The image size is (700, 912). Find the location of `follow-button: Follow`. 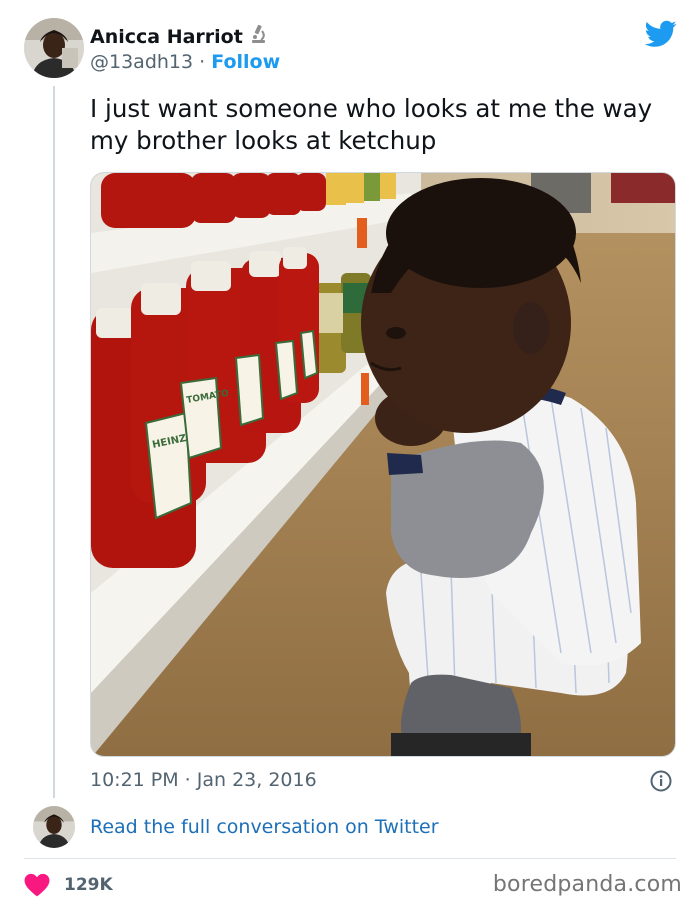

follow-button: Follow is located at coordinates (245, 62).